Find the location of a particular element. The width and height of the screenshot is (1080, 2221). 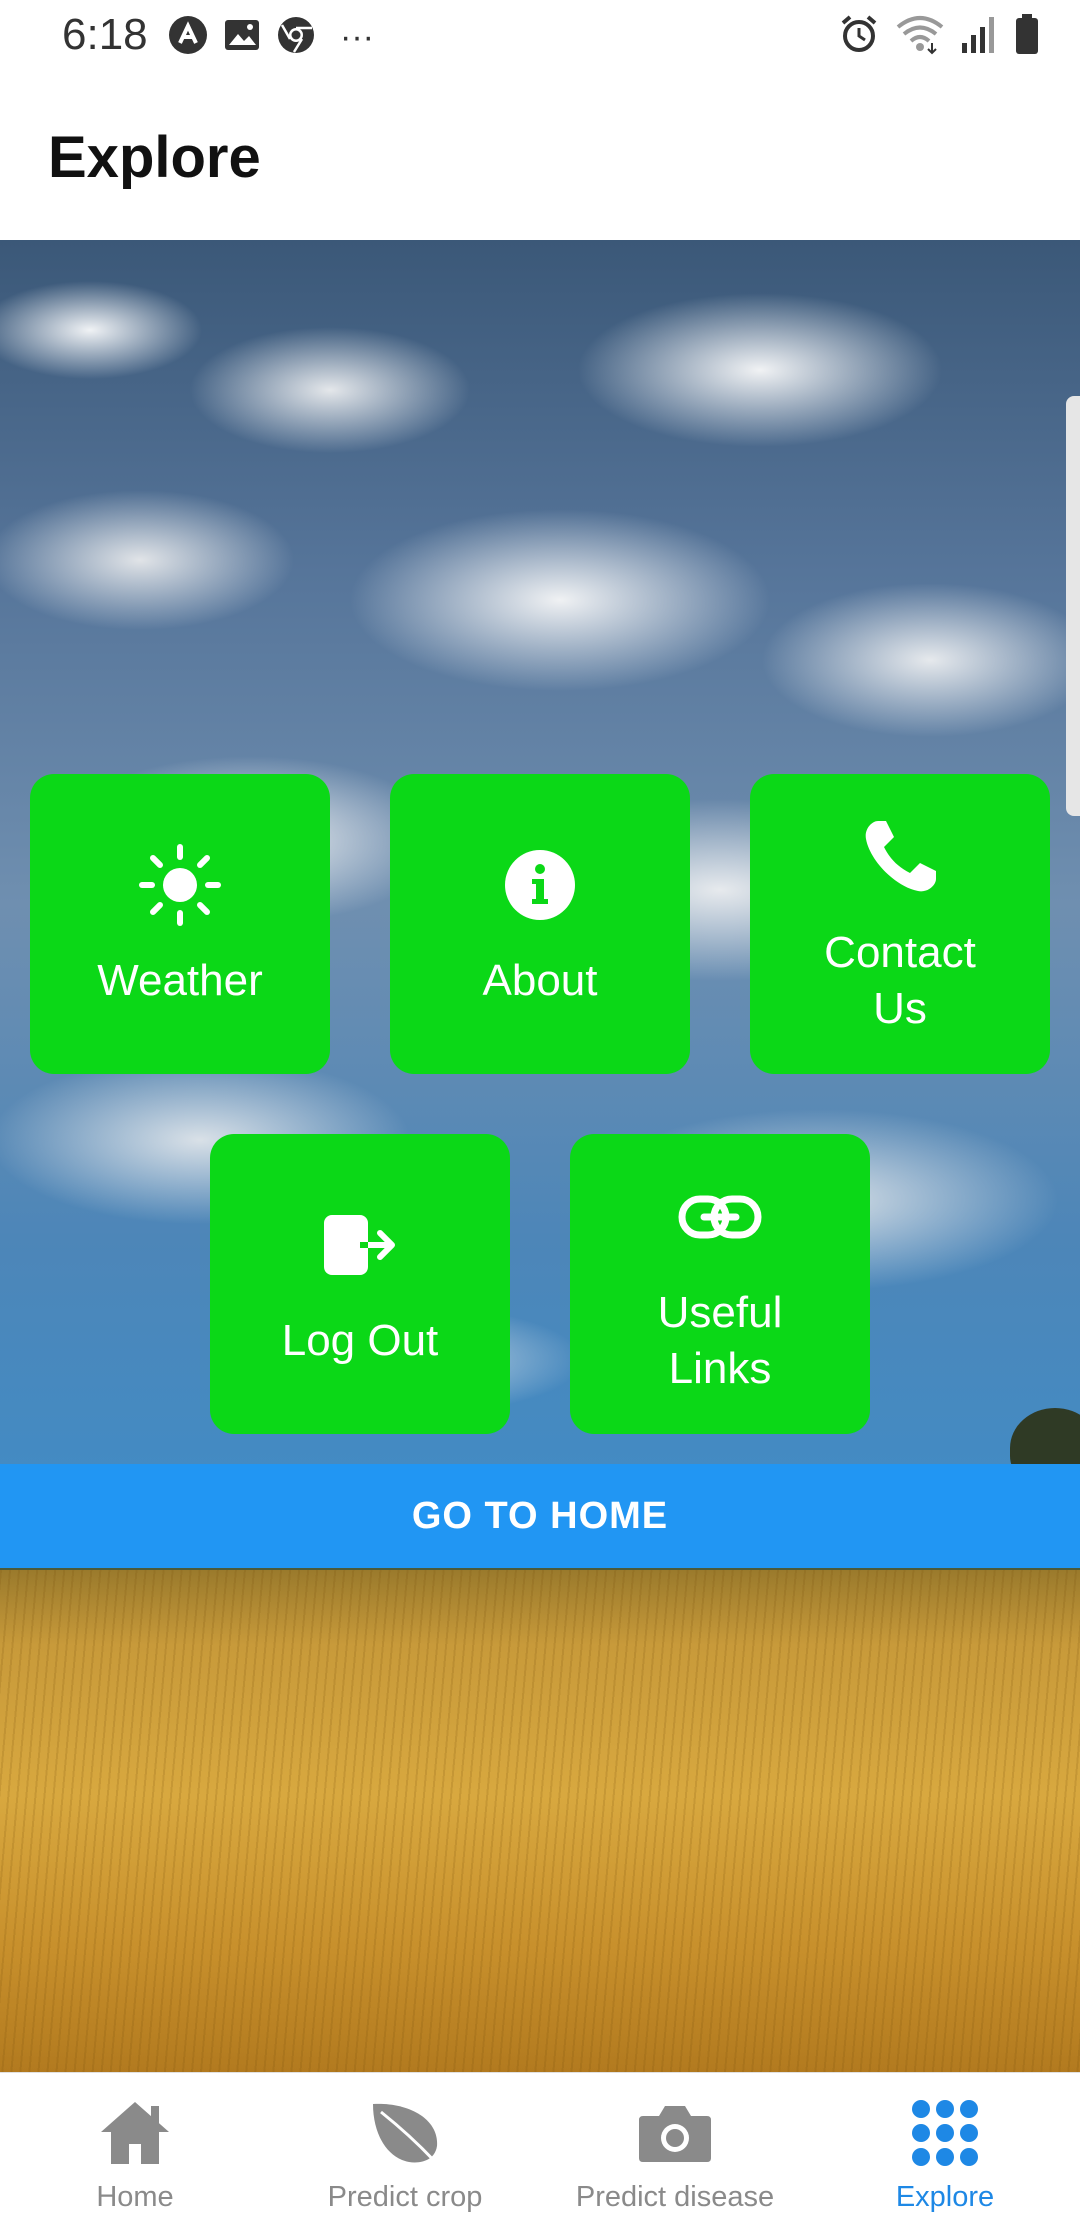

weather-label: Weather is located at coordinates (180, 980).